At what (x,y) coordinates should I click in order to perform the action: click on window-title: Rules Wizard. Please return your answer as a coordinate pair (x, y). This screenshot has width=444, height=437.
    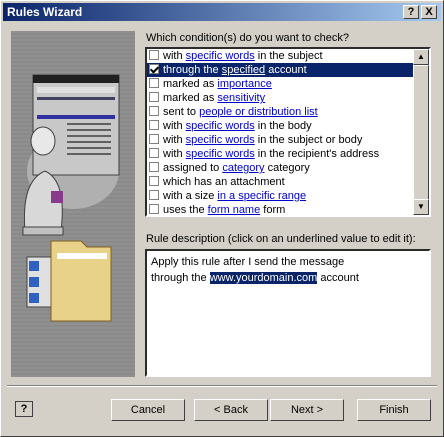
    Looking at the image, I should click on (45, 12).